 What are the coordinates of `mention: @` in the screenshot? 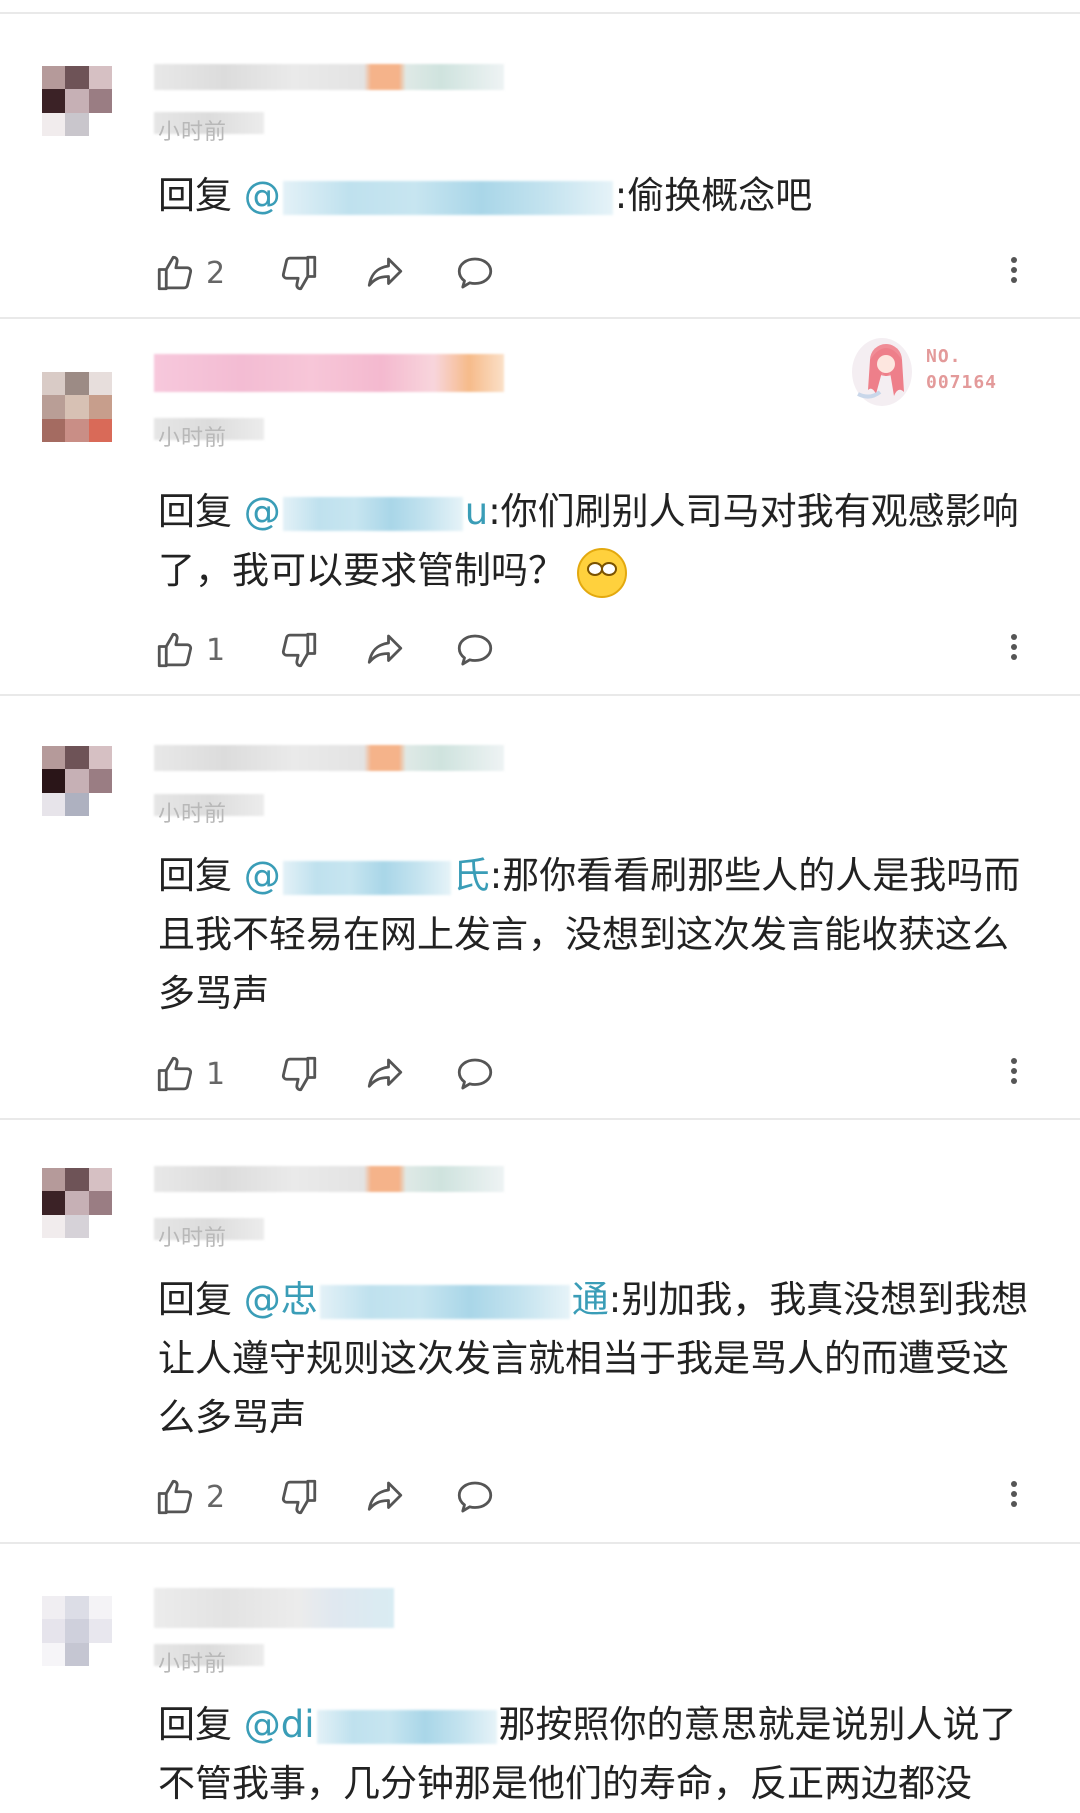 It's located at (429, 195).